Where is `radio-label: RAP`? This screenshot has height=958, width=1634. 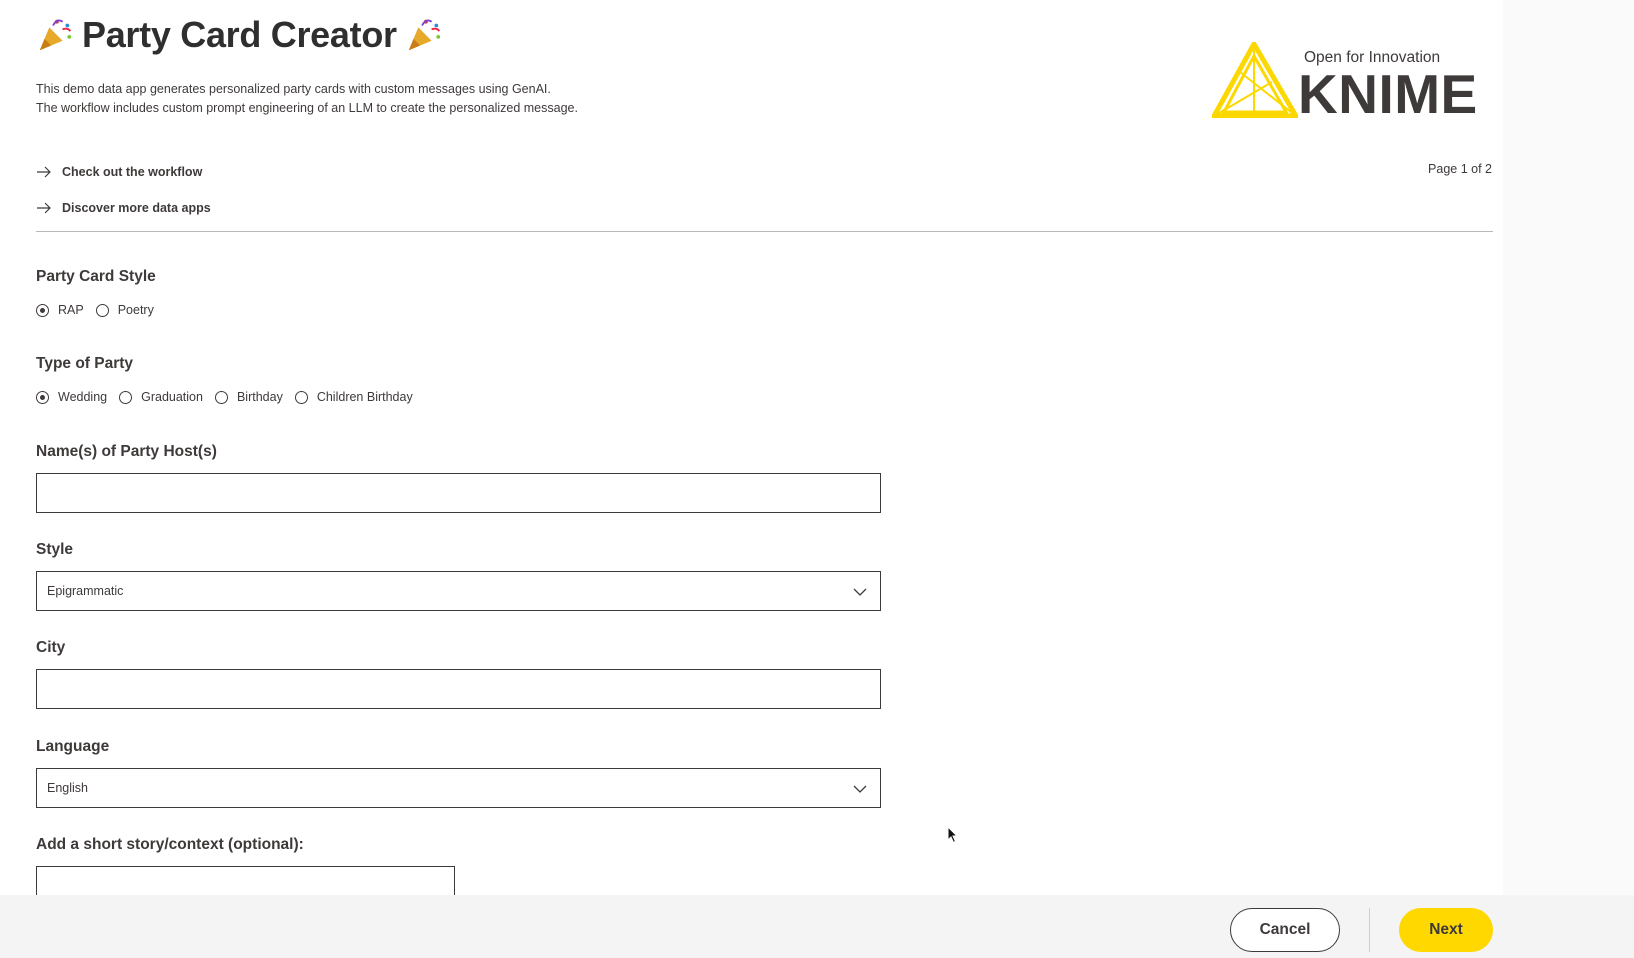 radio-label: RAP is located at coordinates (71, 310).